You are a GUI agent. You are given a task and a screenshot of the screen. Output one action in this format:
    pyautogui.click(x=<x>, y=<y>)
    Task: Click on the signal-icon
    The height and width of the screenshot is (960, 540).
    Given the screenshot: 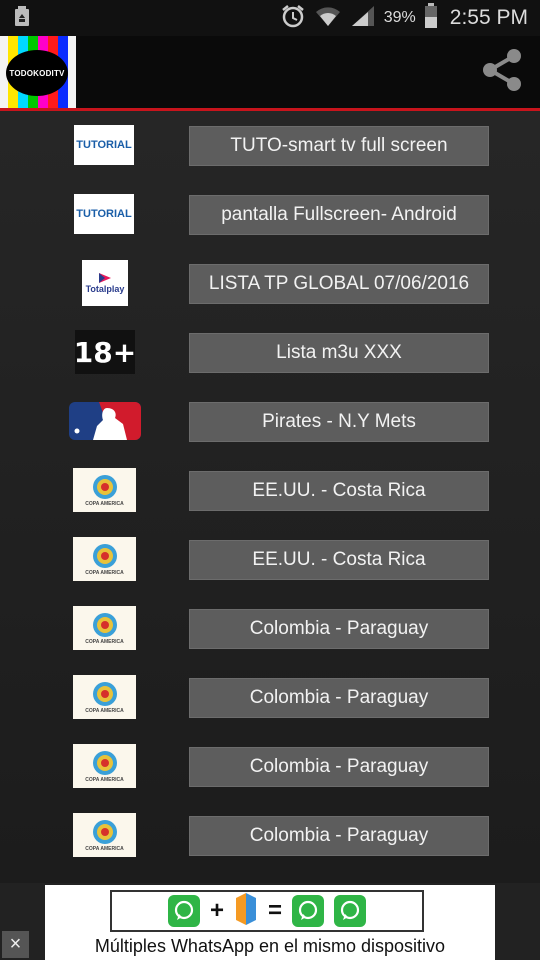 What is the action you would take?
    pyautogui.click(x=363, y=18)
    